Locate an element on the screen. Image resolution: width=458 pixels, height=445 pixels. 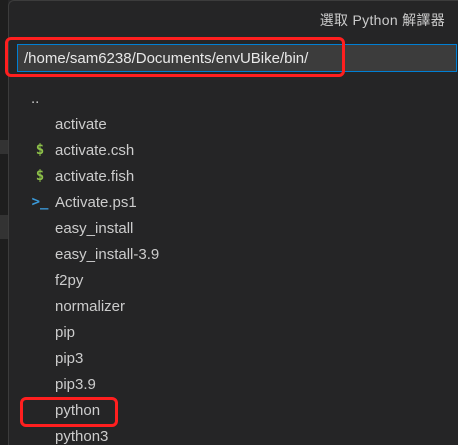
path-input is located at coordinates (237, 58).